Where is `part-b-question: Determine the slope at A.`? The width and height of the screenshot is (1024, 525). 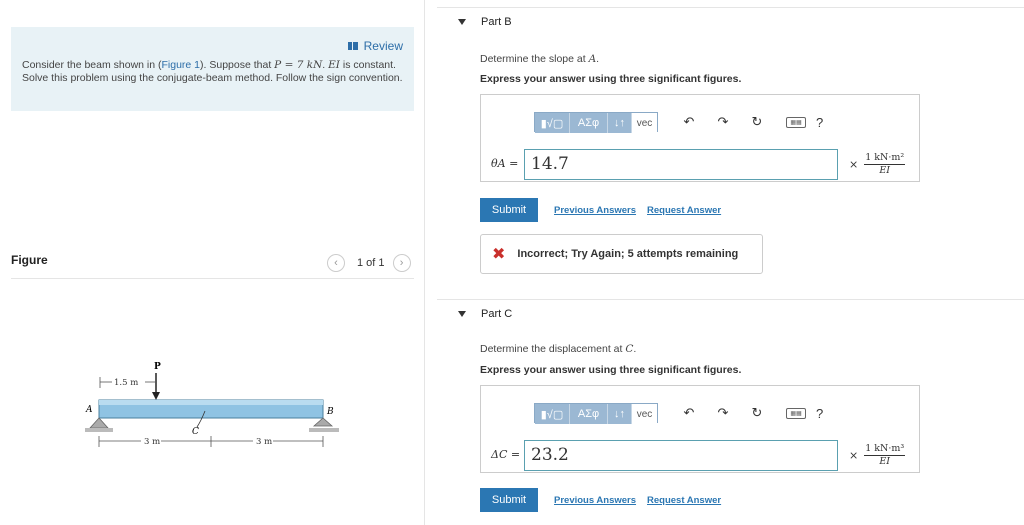 part-b-question: Determine the slope at A. is located at coordinates (539, 59).